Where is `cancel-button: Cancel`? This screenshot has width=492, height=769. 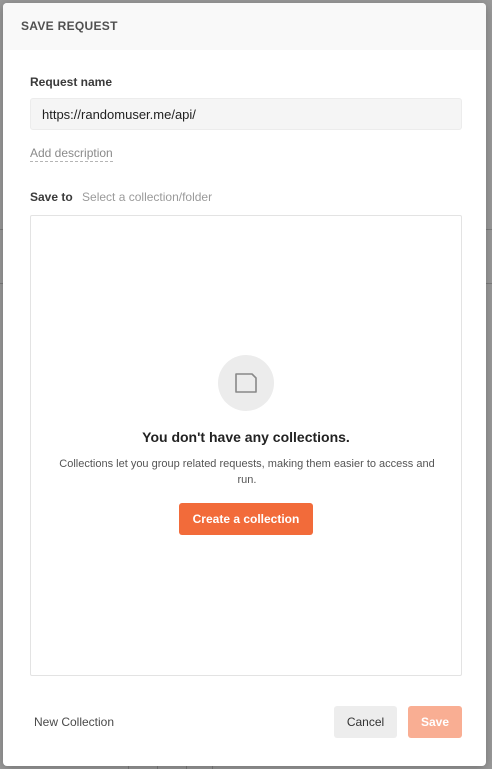 cancel-button: Cancel is located at coordinates (365, 722).